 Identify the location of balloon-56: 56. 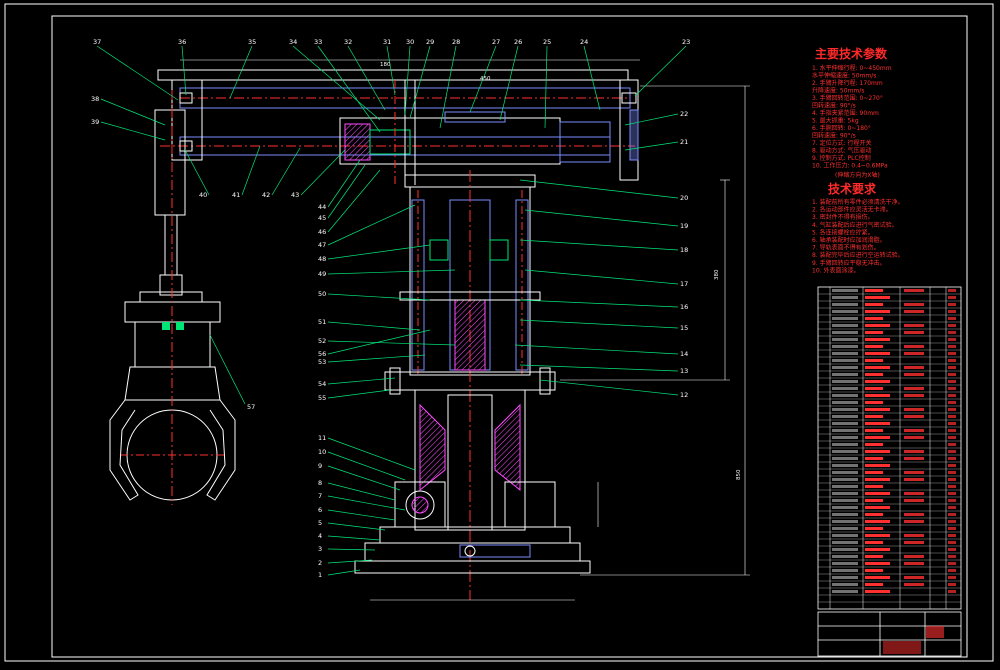
(322, 354).